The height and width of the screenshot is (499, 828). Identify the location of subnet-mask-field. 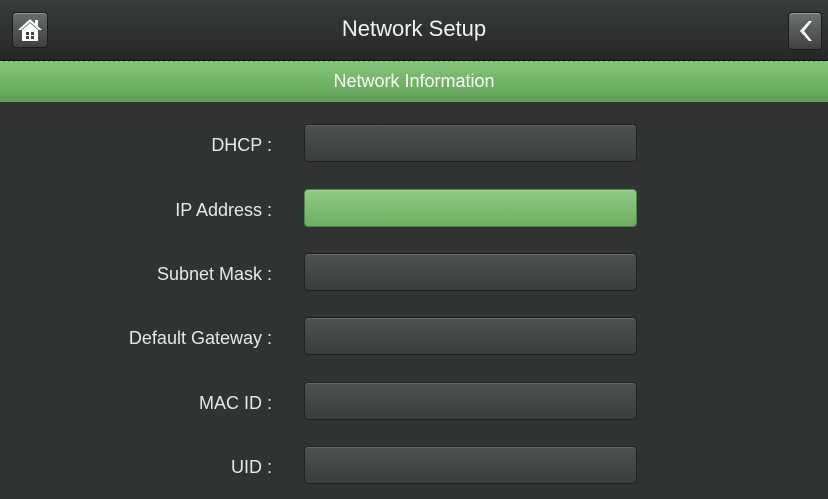
(470, 272).